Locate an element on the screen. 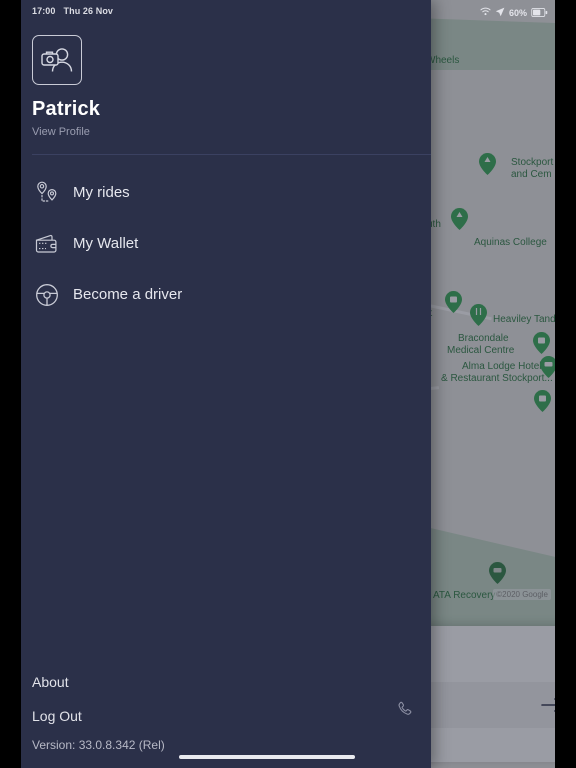 This screenshot has height=768, width=576. map-poi-label: Medical Centre is located at coordinates (480, 351).